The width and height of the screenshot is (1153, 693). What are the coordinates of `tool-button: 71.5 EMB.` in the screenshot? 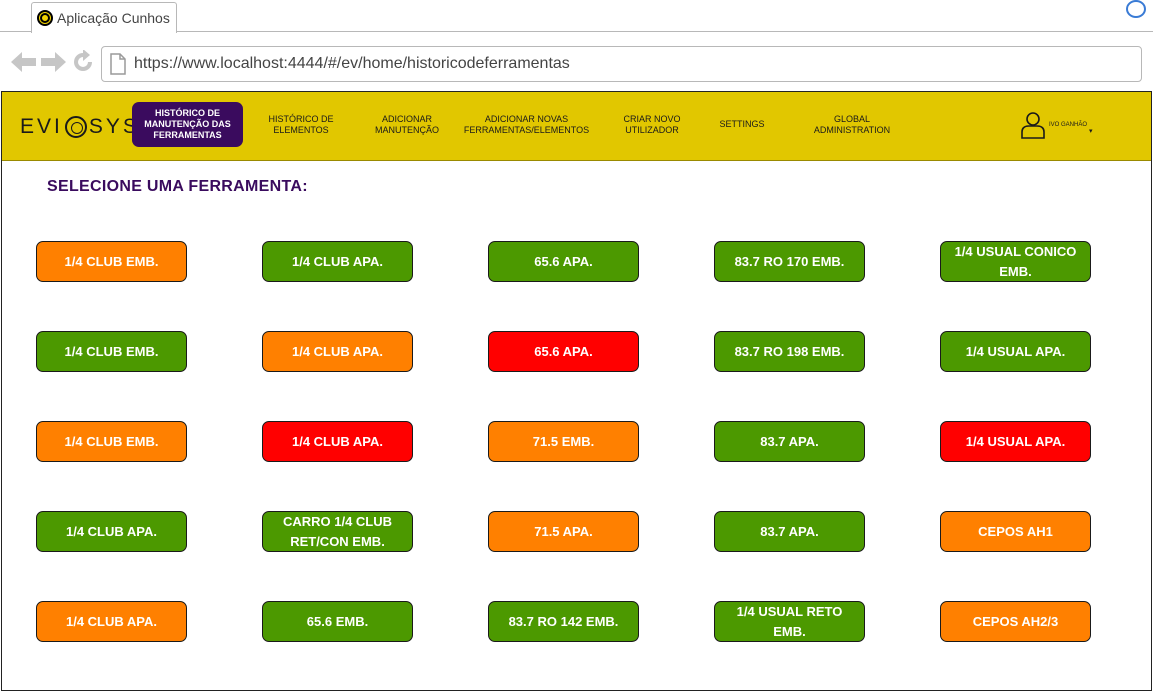 It's located at (563, 441).